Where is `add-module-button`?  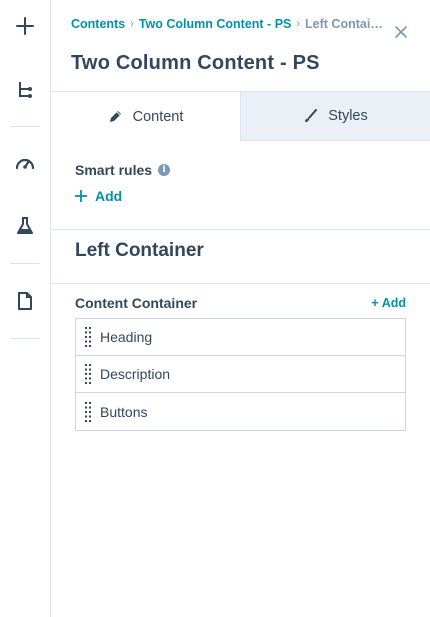 add-module-button is located at coordinates (25, 26).